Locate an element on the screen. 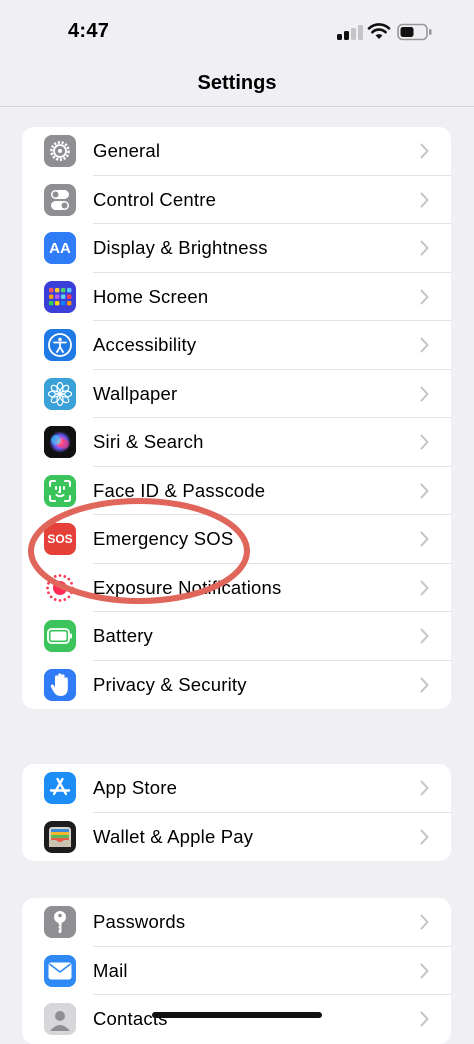 This screenshot has height=1044, width=474. settings-row-general: General is located at coordinates (236, 151).